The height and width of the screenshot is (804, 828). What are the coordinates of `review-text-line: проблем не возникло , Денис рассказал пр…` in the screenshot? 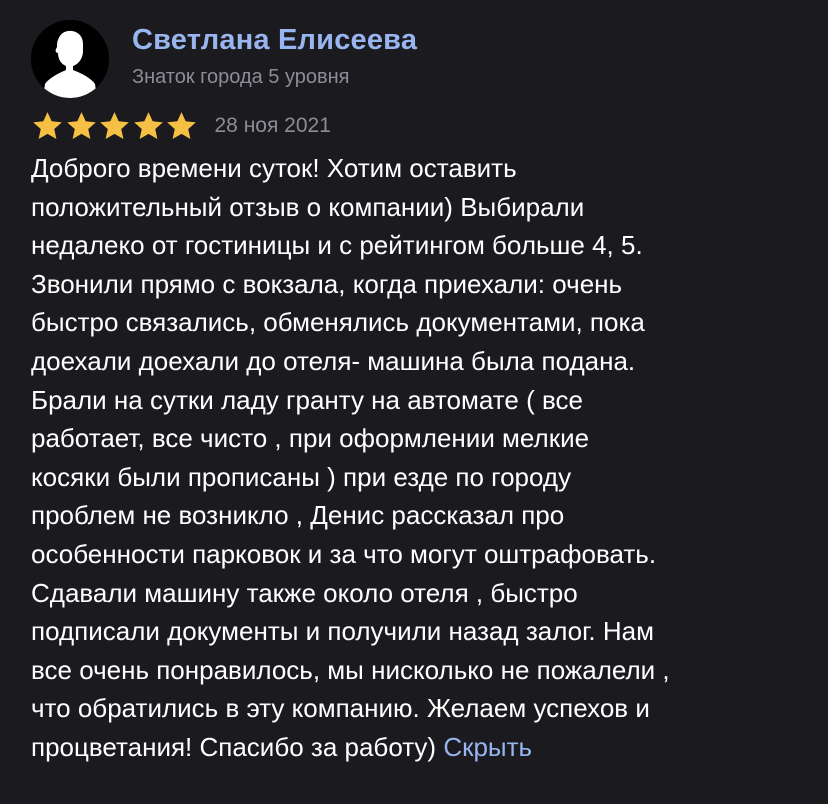 It's located at (426, 515).